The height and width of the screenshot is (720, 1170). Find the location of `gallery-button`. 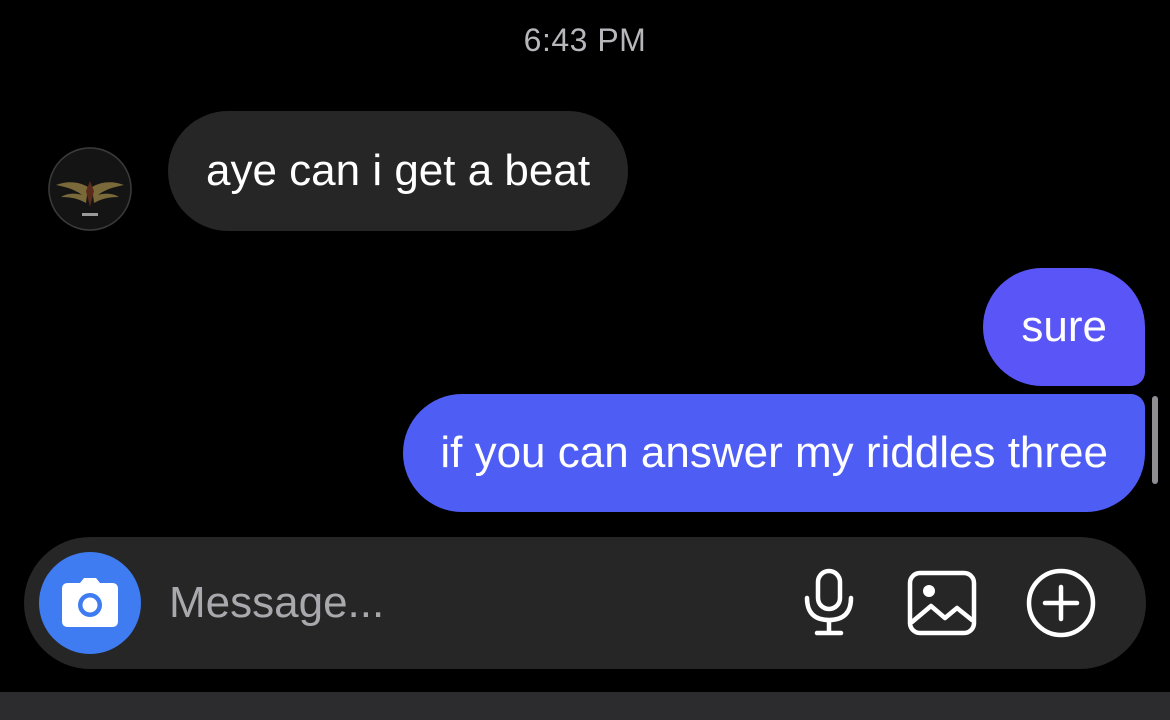

gallery-button is located at coordinates (942, 603).